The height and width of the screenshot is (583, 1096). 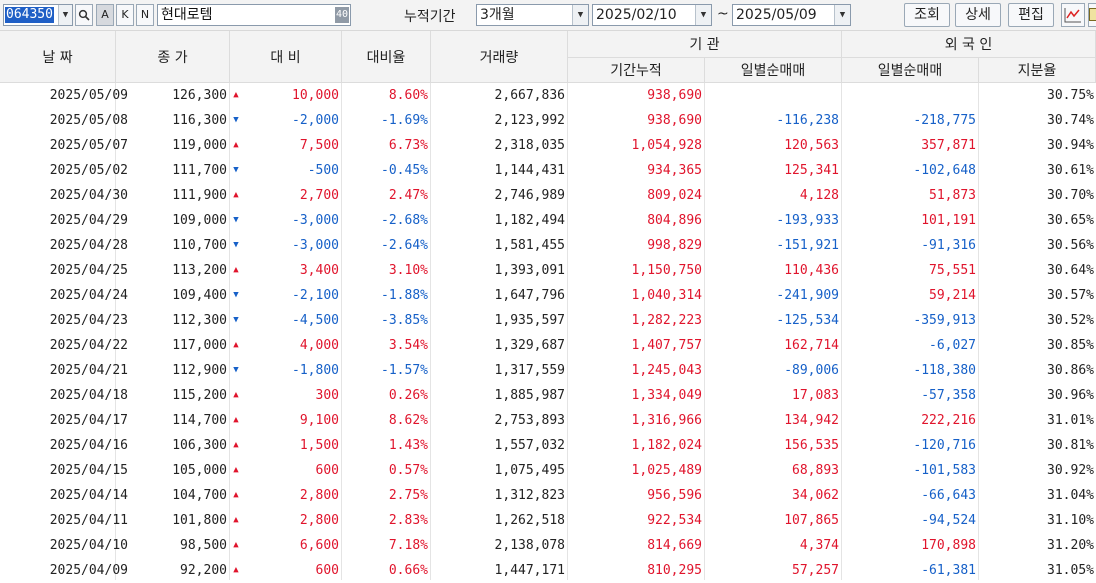 I want to click on name-badge: 40, so click(x=342, y=15).